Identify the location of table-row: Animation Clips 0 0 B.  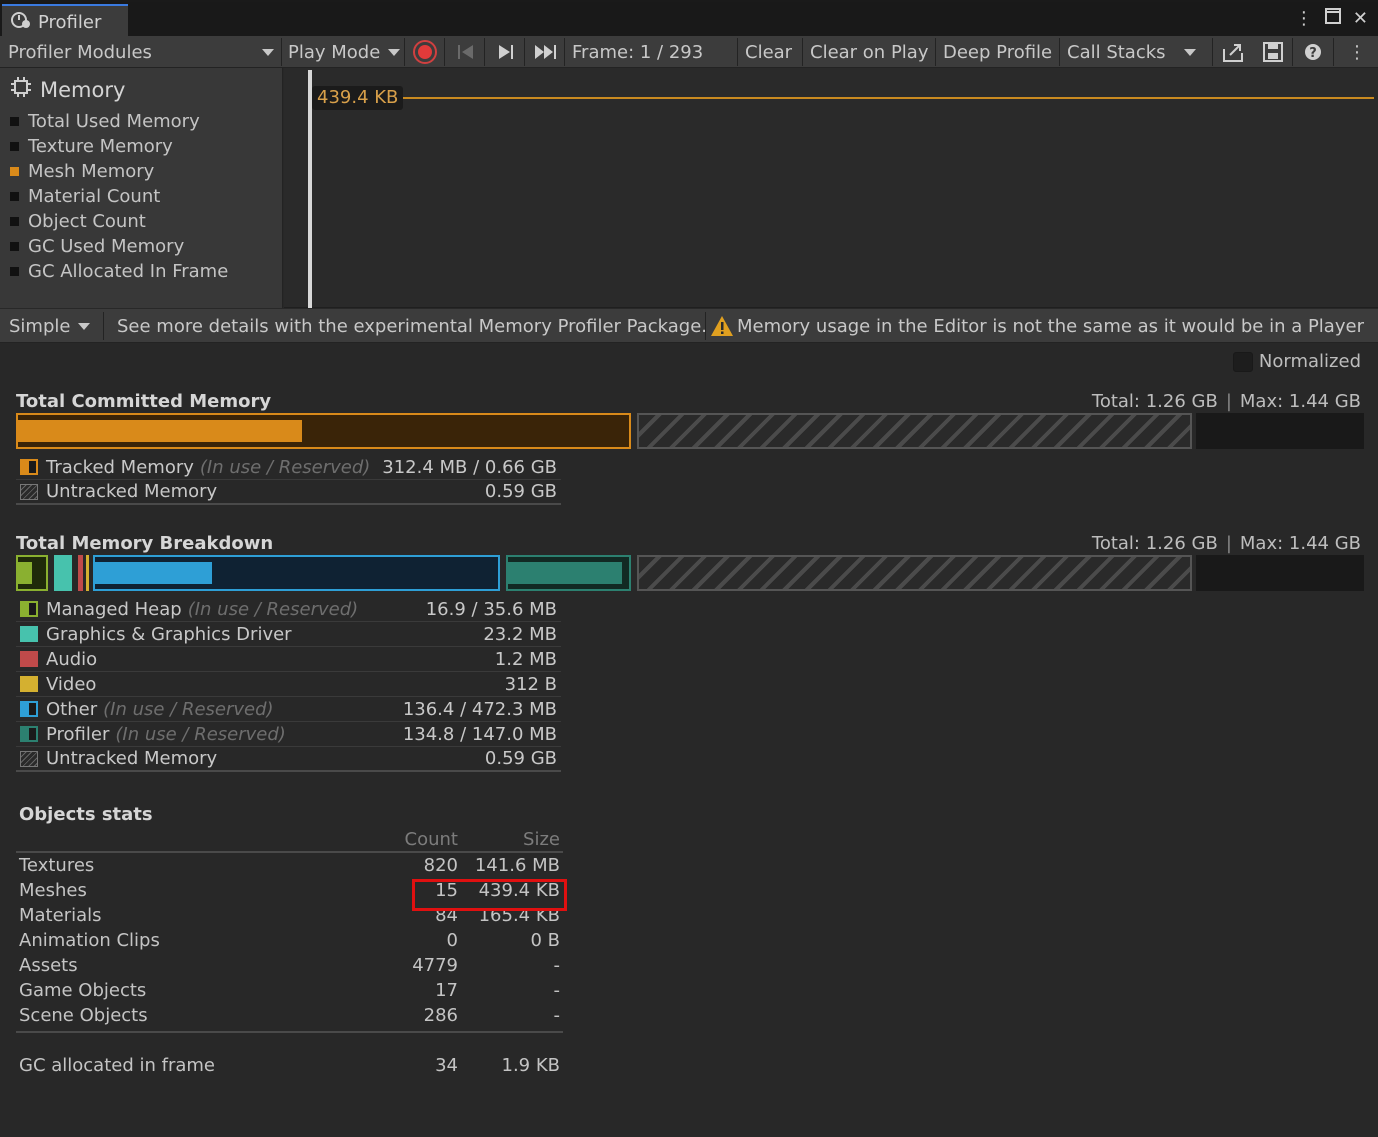
(289, 940).